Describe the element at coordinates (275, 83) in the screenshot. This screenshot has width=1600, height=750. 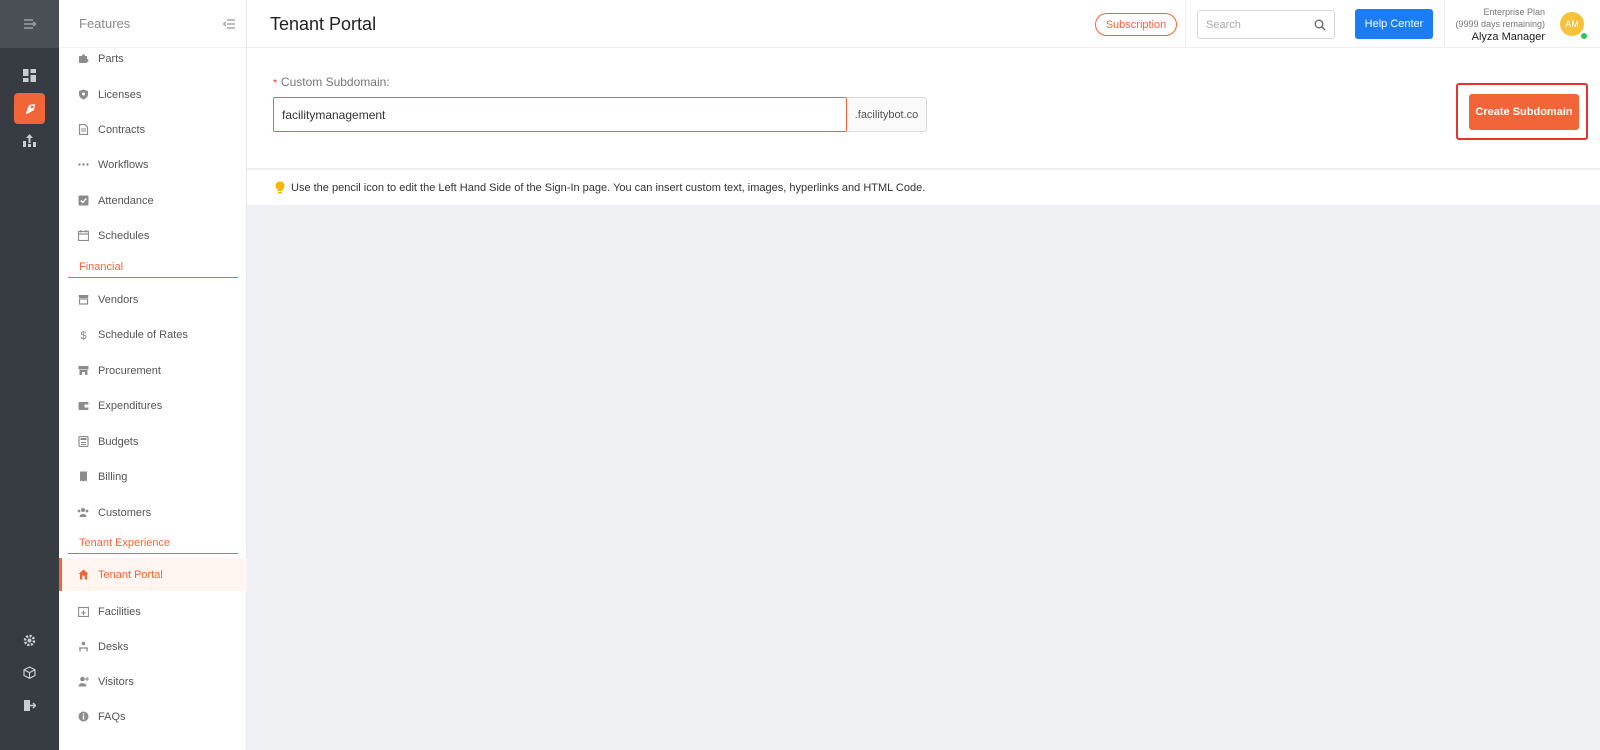
I see `required-marker: *` at that location.